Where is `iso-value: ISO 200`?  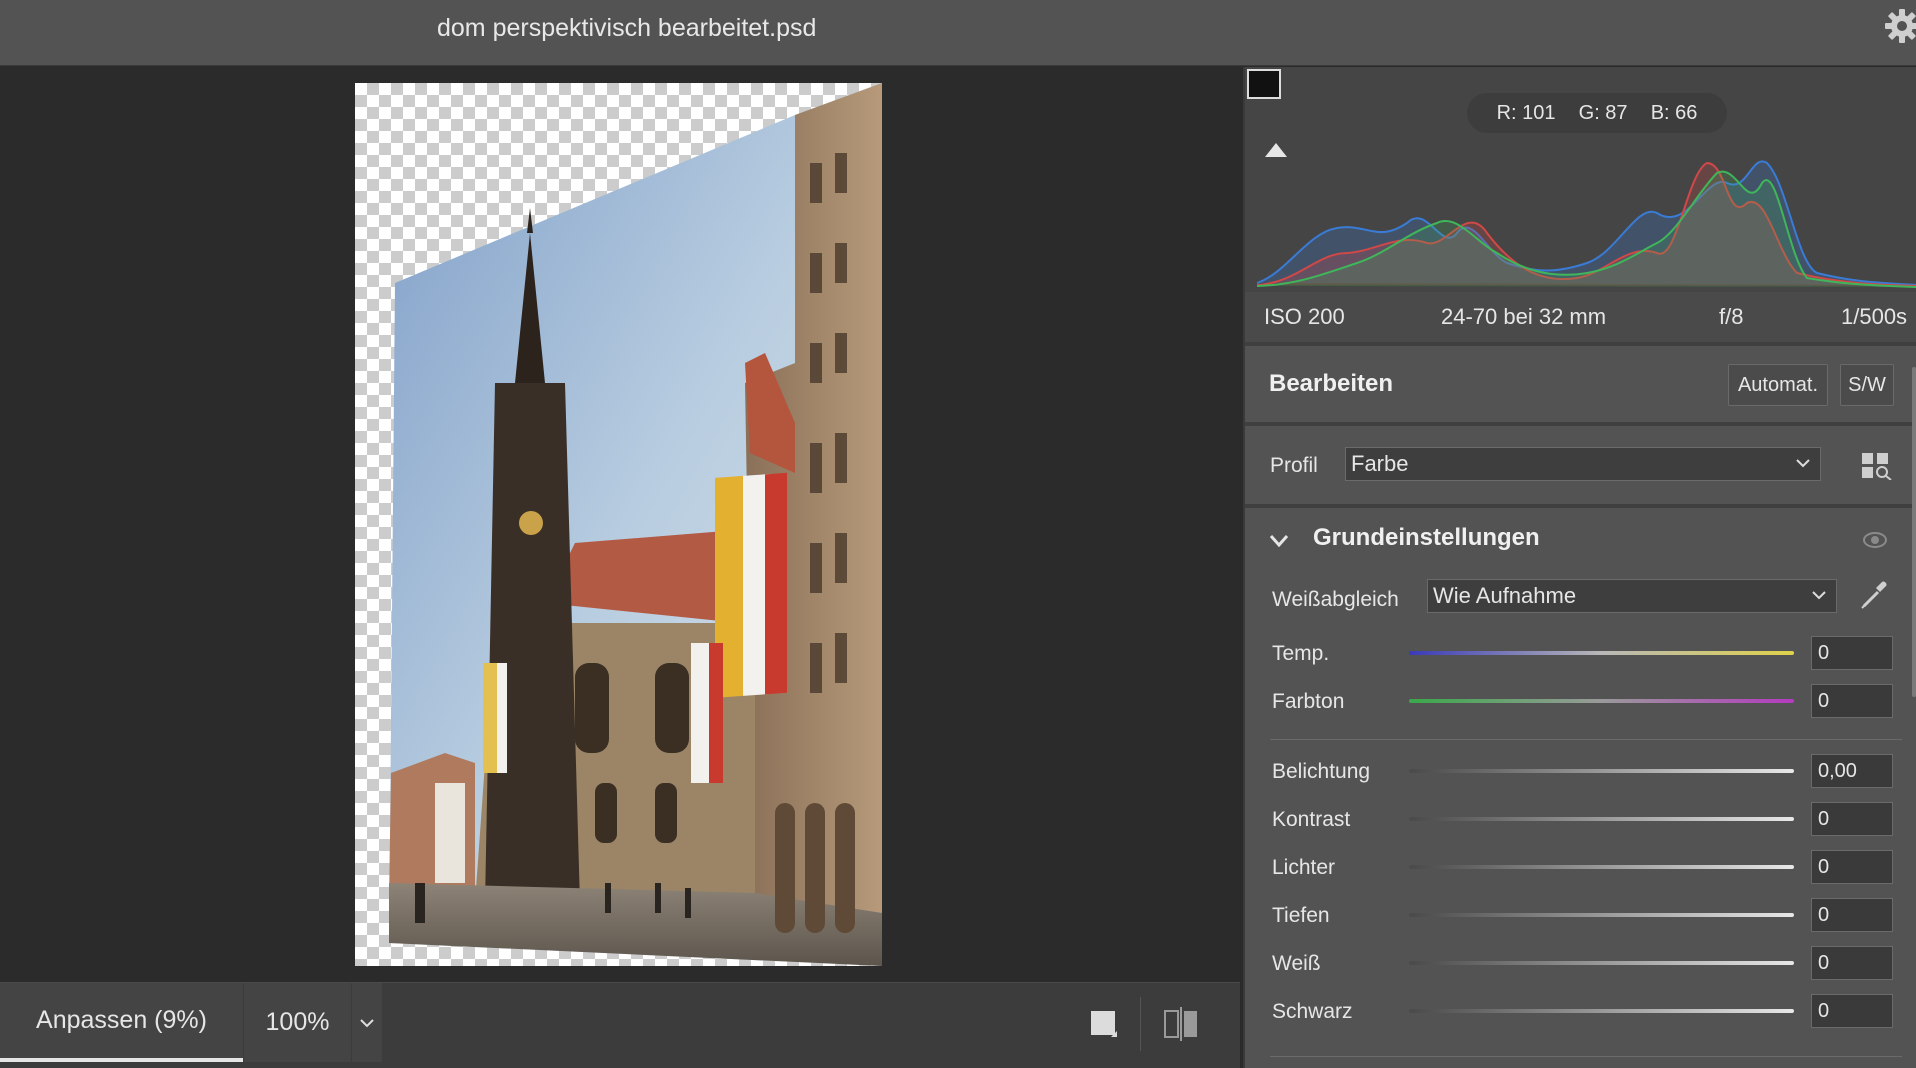 iso-value: ISO 200 is located at coordinates (1304, 316).